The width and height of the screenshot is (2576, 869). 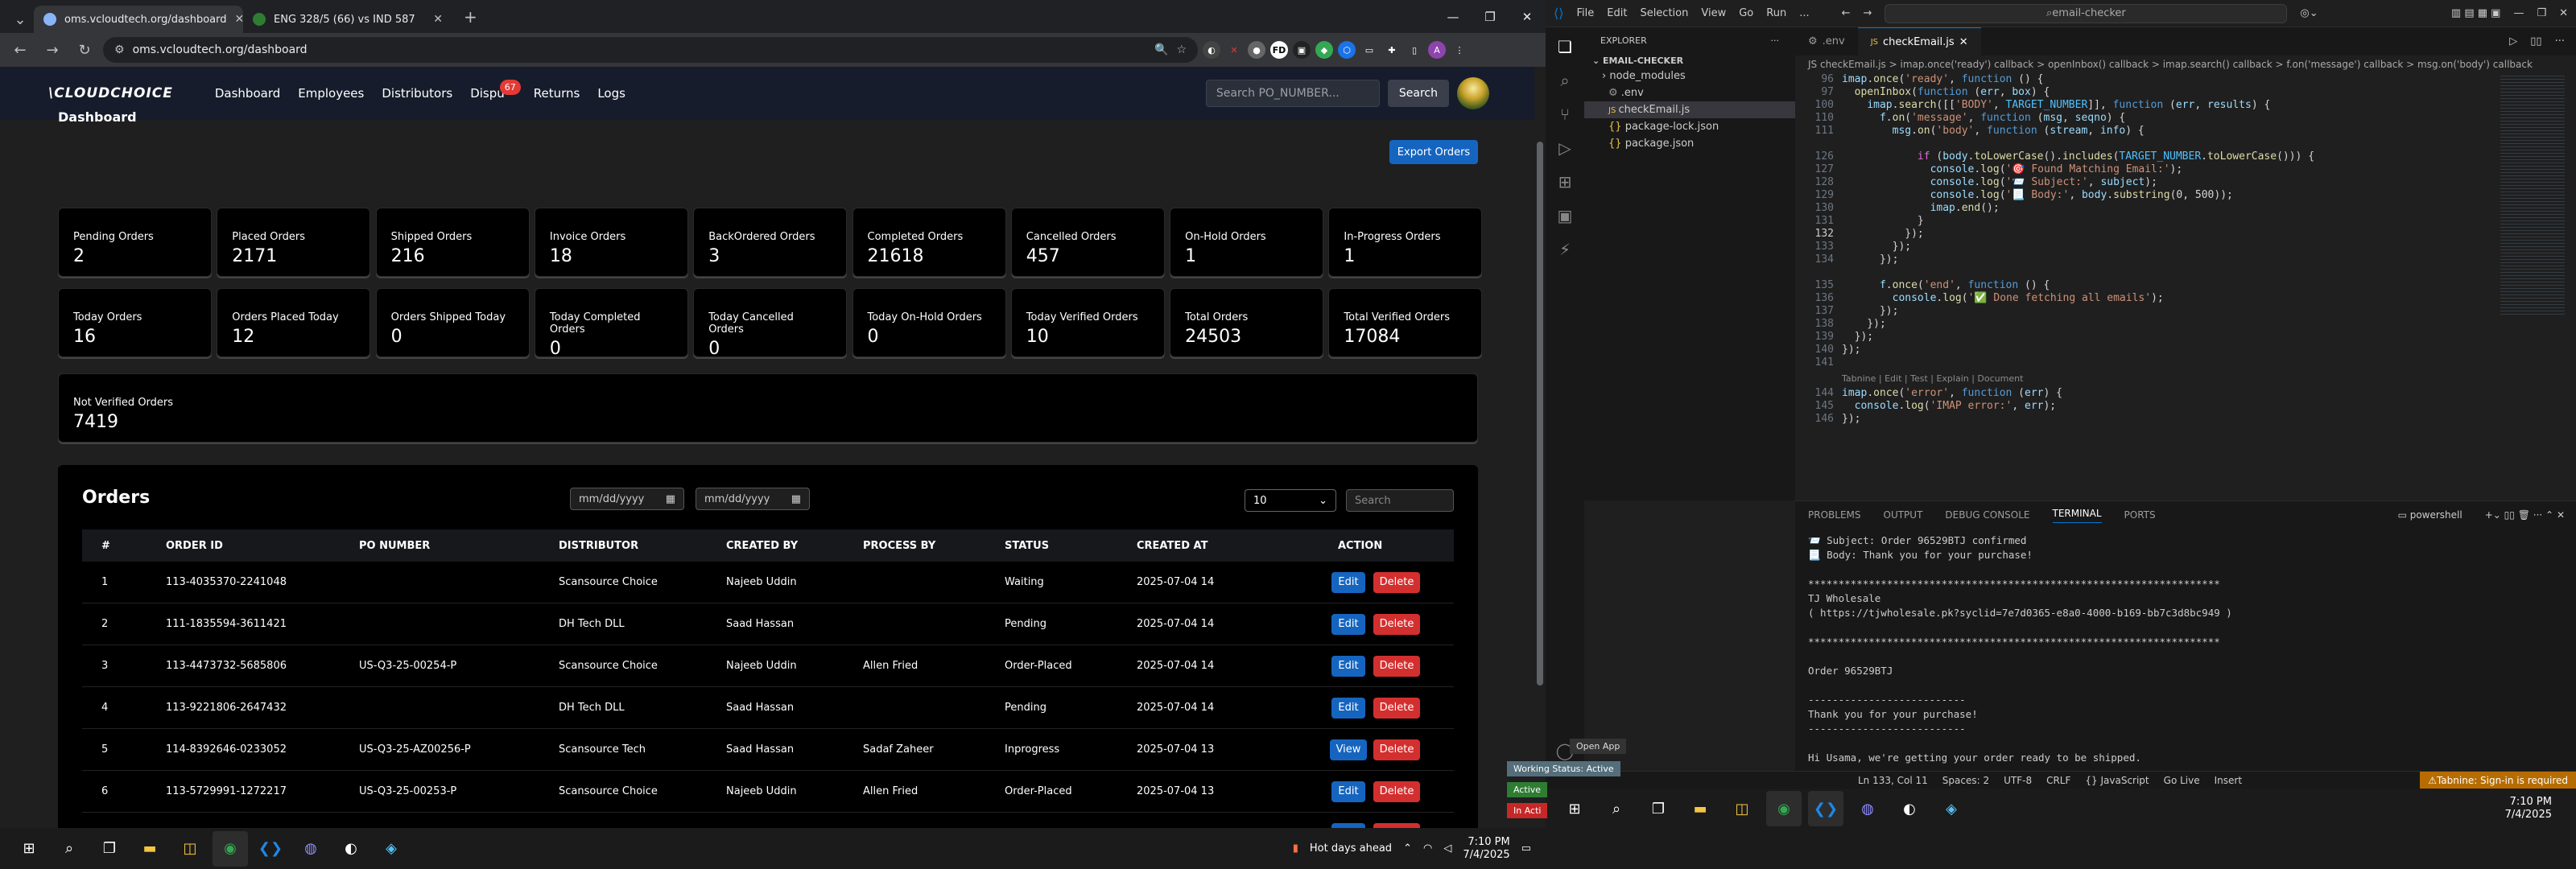 I want to click on tray-chevron-icon: ⌃, so click(x=1407, y=848).